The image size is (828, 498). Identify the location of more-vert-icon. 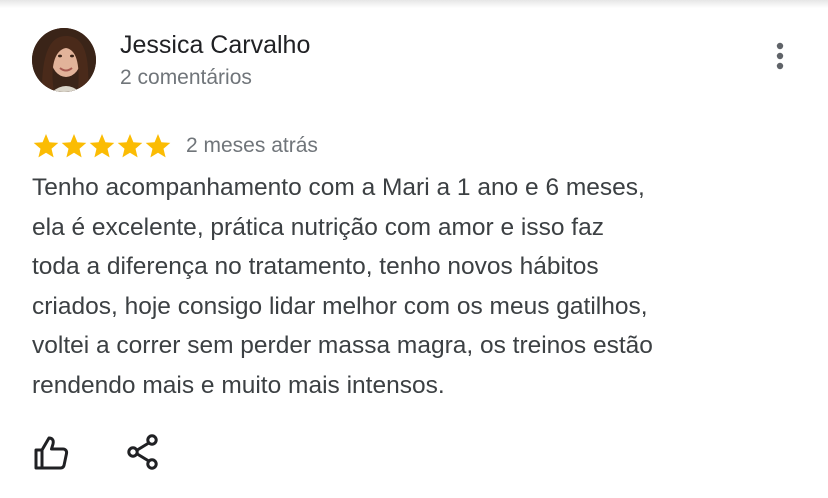
(780, 56).